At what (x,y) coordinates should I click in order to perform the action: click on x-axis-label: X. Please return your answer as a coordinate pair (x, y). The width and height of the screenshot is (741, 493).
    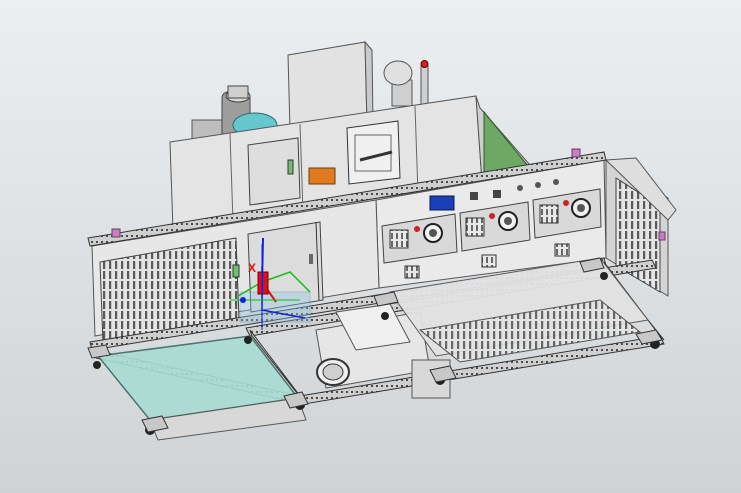
    Looking at the image, I should click on (252, 268).